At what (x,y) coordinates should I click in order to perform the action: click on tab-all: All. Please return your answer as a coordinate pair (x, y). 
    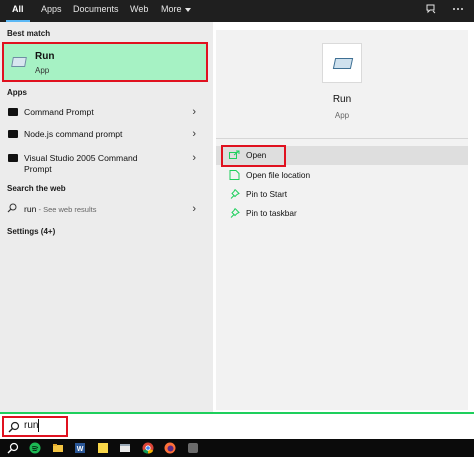
    Looking at the image, I should click on (18, 11).